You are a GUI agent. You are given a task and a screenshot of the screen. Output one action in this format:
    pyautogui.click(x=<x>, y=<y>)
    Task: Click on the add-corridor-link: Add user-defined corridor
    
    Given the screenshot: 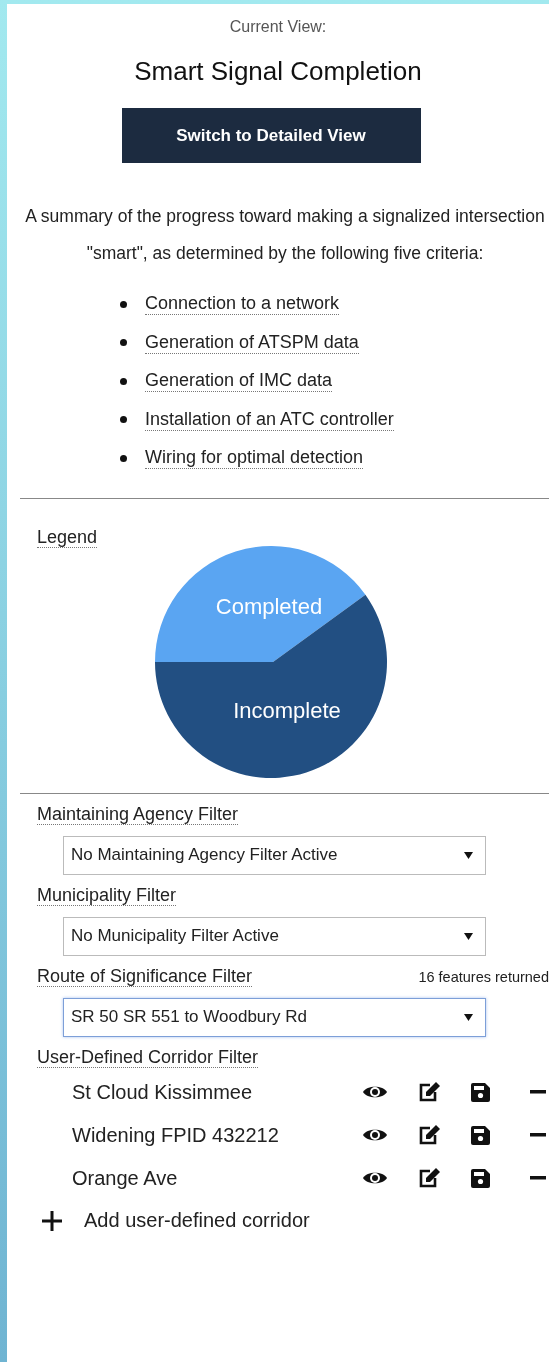 What is the action you would take?
    pyautogui.click(x=197, y=1220)
    